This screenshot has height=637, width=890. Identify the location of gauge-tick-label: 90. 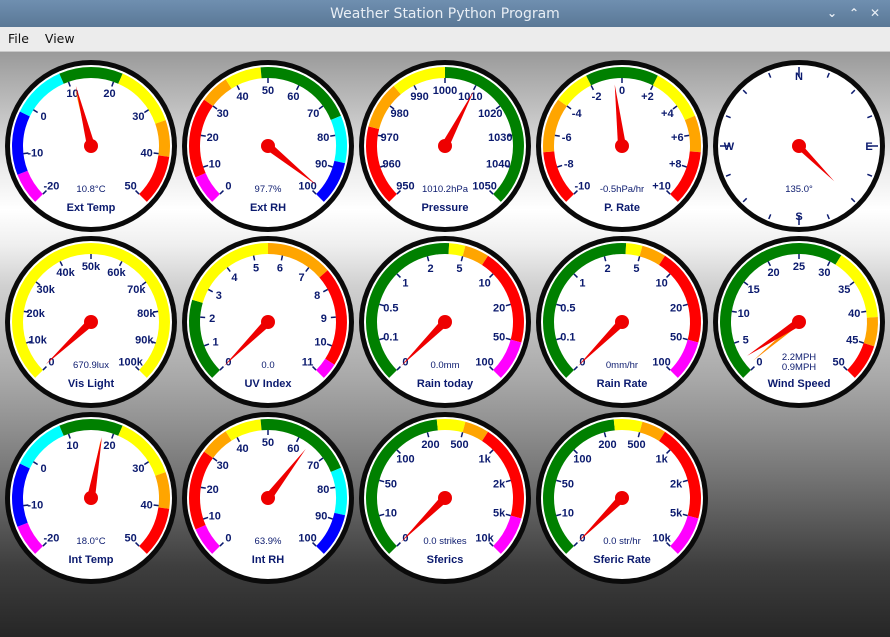
(321, 516).